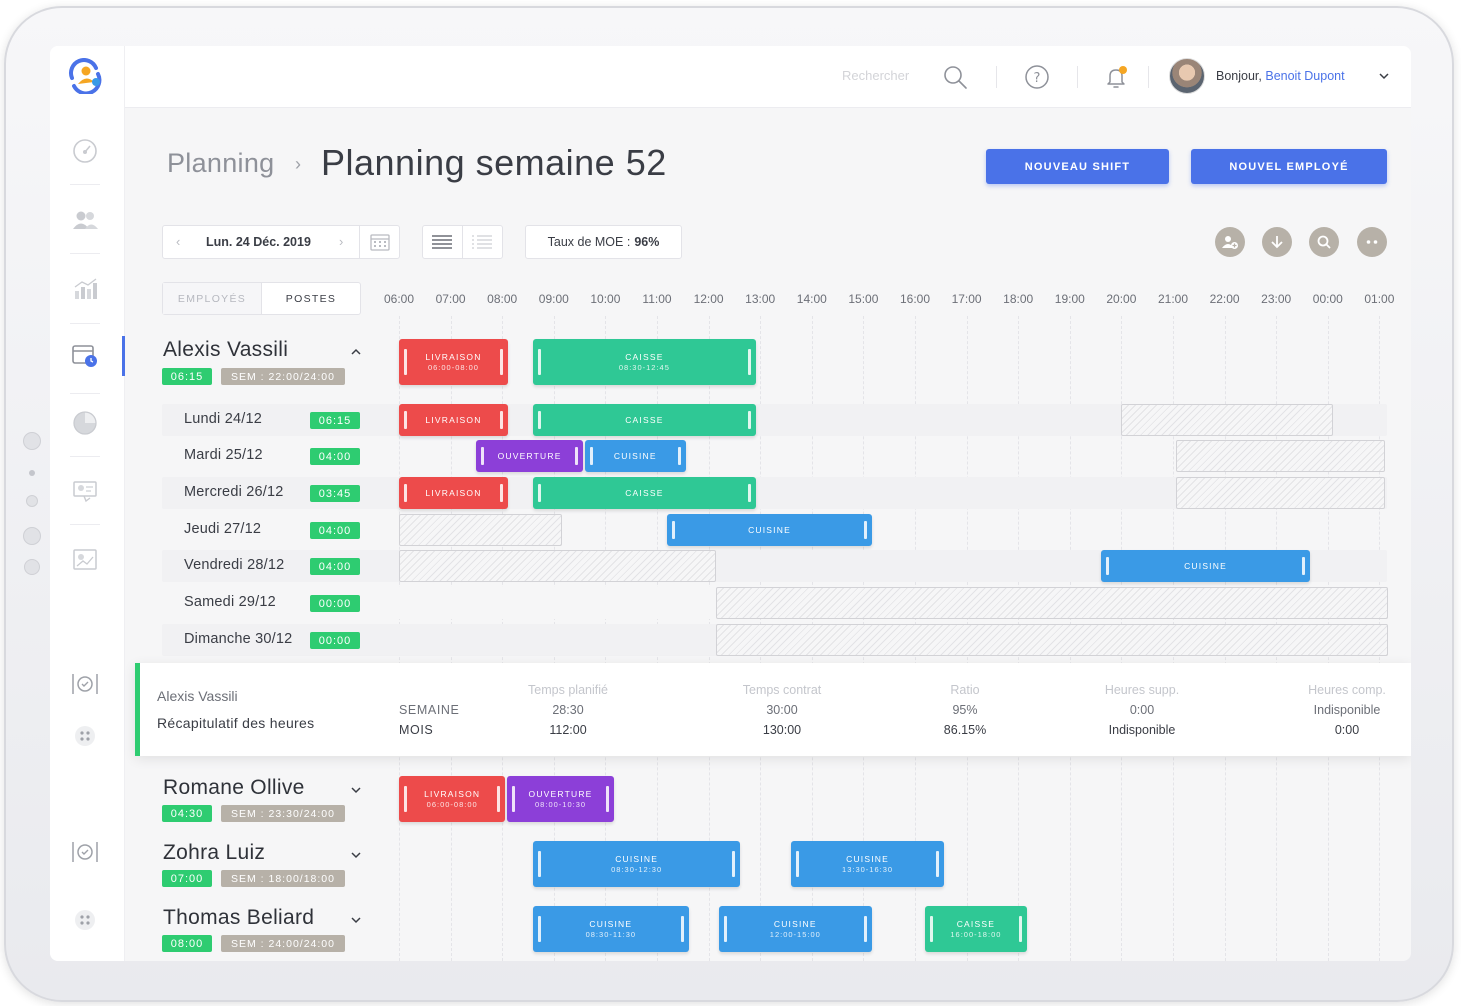 This screenshot has width=1461, height=1006. I want to click on employee-name: Thomas Beliard, so click(238, 918).